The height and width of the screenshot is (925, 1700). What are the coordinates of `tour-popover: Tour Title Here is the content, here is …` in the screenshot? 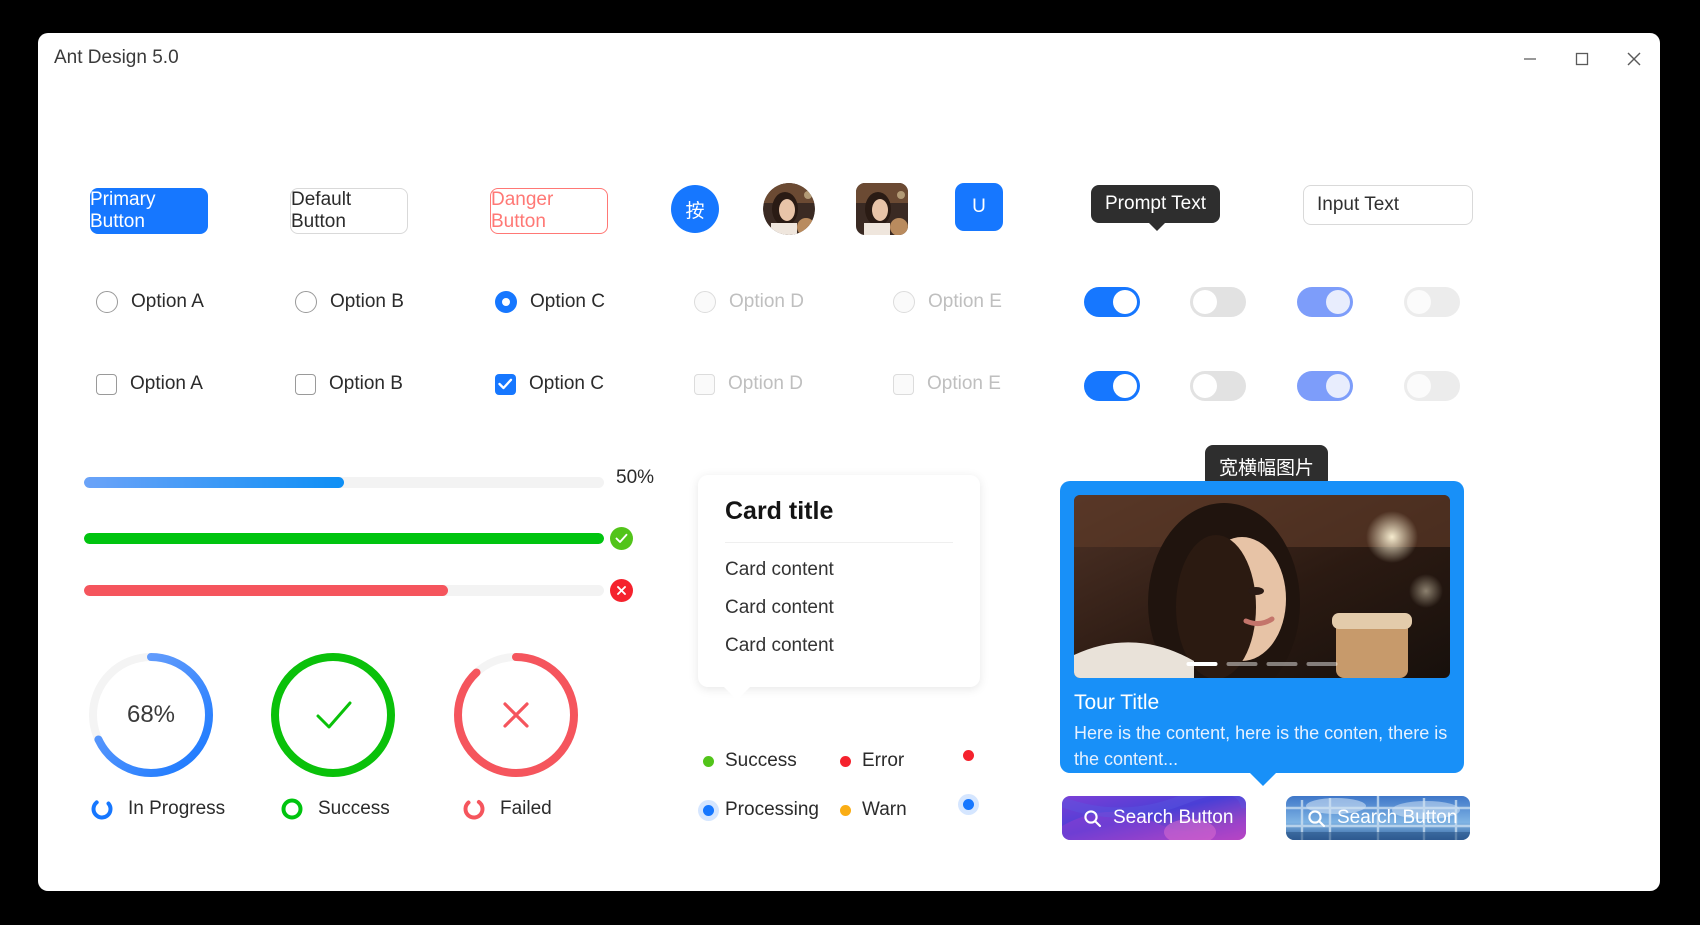 It's located at (1262, 633).